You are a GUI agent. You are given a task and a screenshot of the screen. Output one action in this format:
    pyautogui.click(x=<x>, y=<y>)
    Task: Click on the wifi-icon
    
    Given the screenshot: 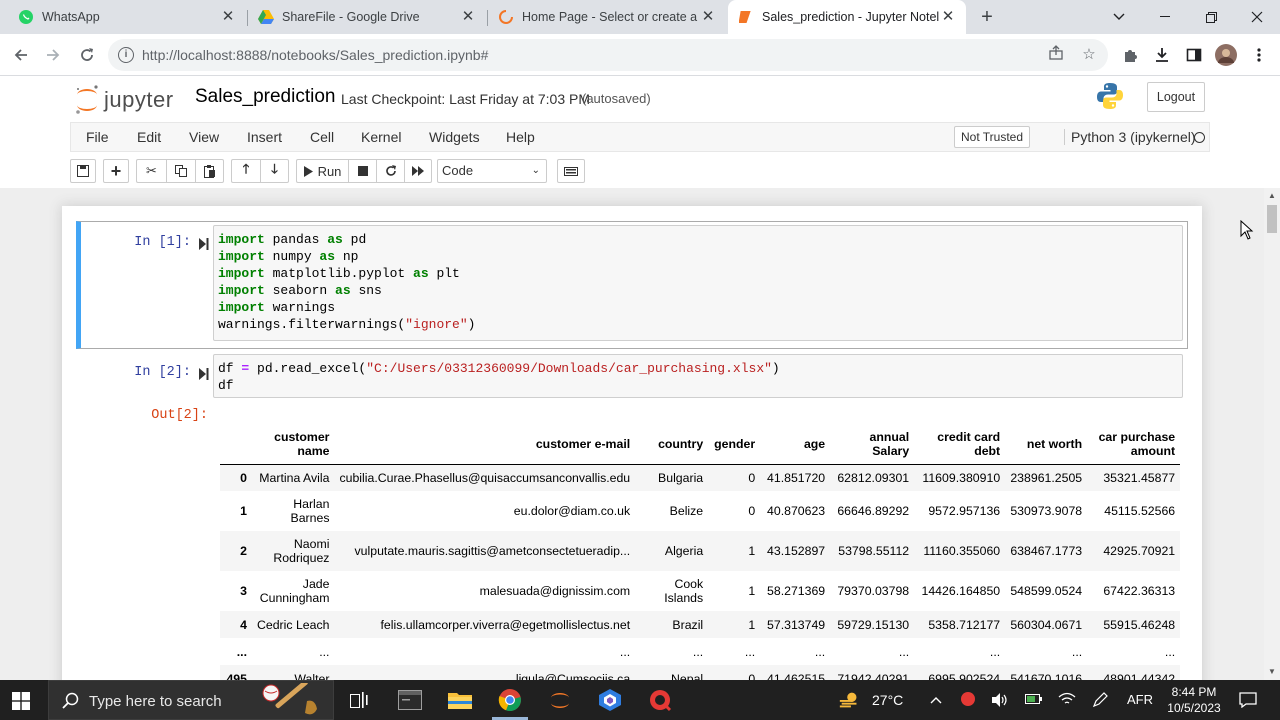 What is the action you would take?
    pyautogui.click(x=1067, y=700)
    